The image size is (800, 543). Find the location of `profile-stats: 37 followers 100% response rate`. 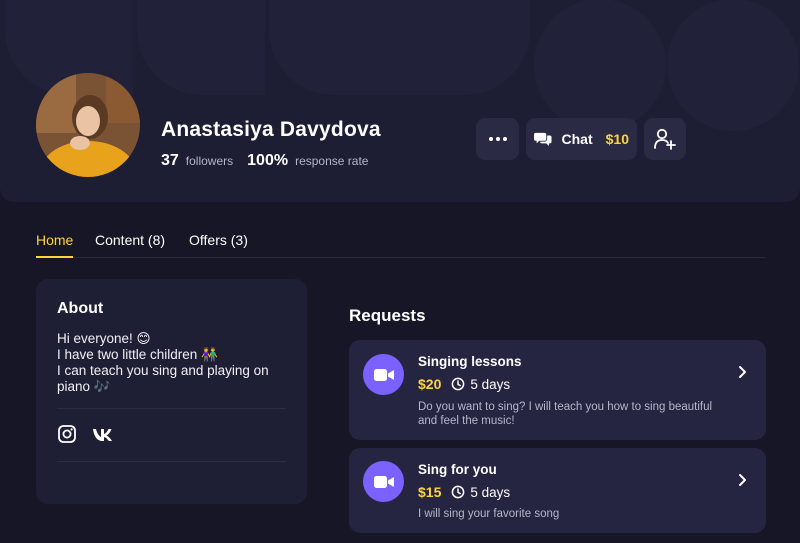

profile-stats: 37 followers 100% response rate is located at coordinates (264, 161).